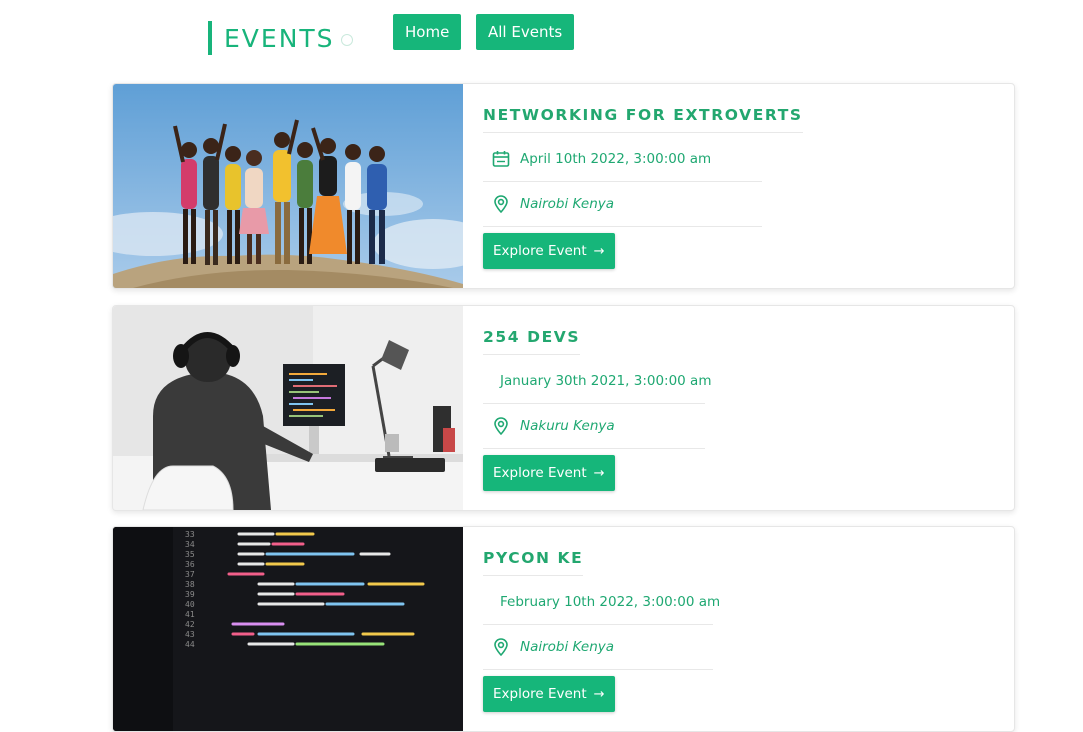 Image resolution: width=1083 pixels, height=732 pixels. What do you see at coordinates (610, 602) in the screenshot?
I see `event-date: February 10th 2022, 3:00:00 am` at bounding box center [610, 602].